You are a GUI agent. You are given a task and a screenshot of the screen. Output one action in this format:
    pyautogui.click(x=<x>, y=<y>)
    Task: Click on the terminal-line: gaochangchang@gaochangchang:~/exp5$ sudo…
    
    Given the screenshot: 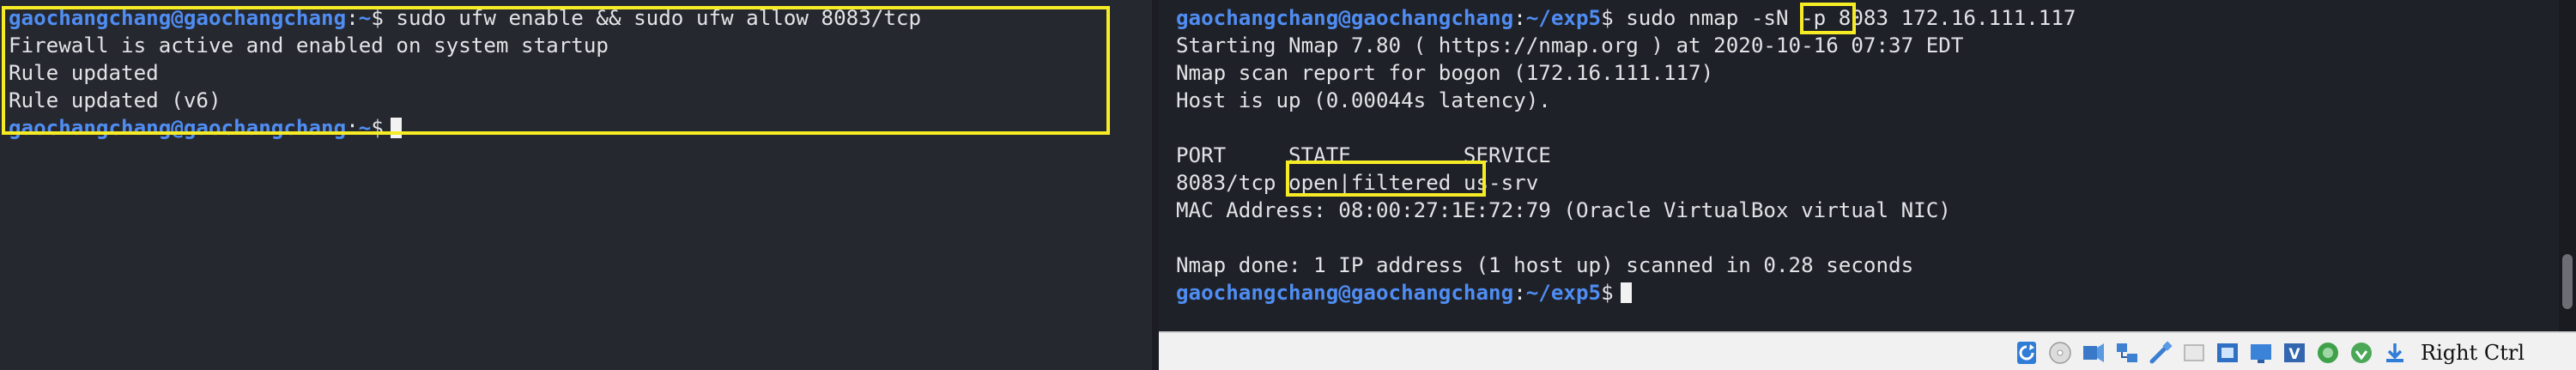 What is the action you would take?
    pyautogui.click(x=1626, y=18)
    